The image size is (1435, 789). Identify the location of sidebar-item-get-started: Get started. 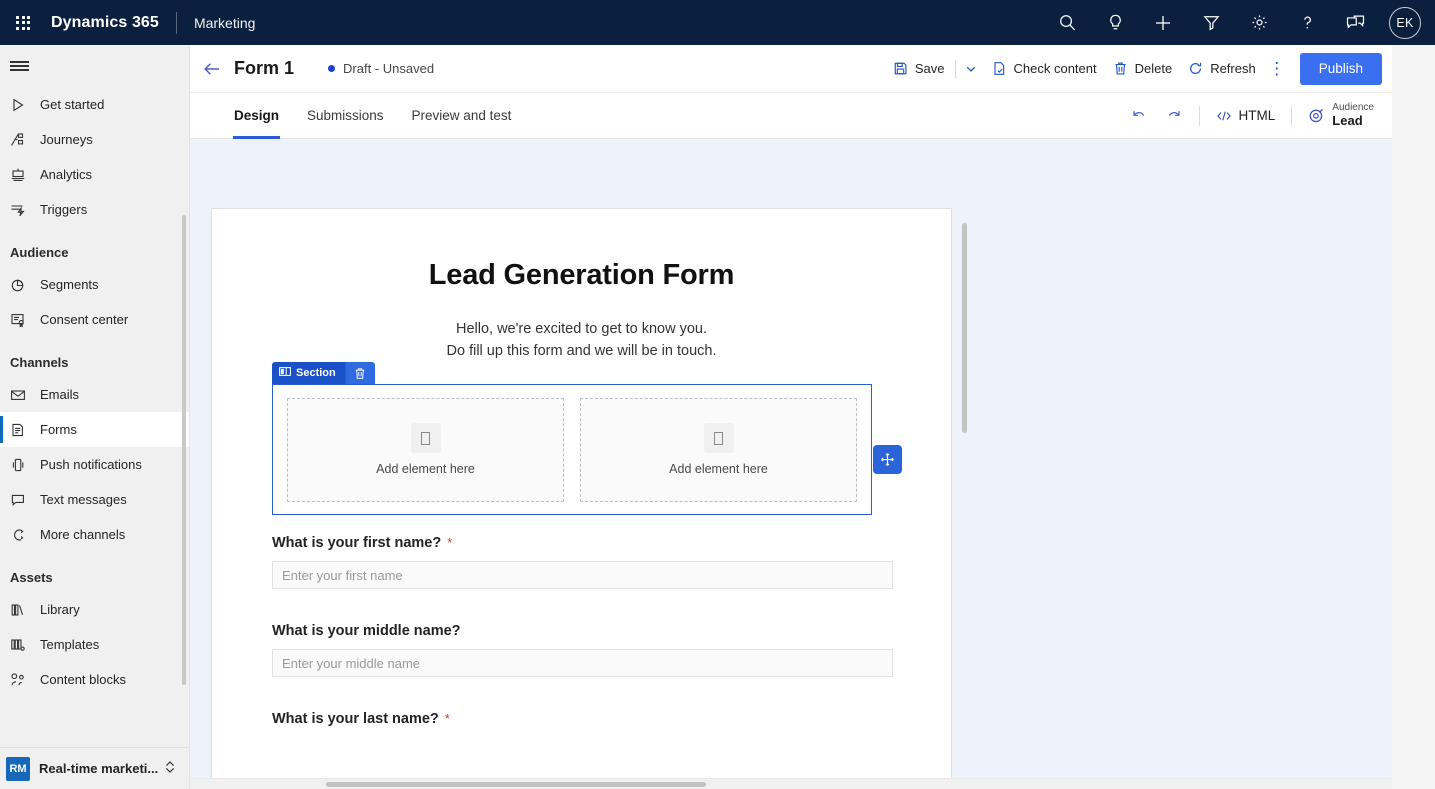
(94, 104).